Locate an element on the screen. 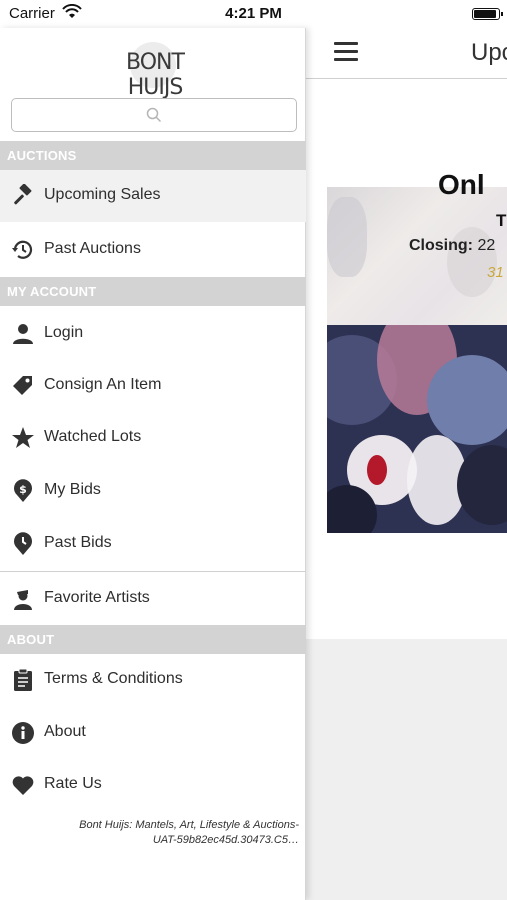 The image size is (507, 900). sale-closing: Closing: 22 is located at coordinates (452, 246).